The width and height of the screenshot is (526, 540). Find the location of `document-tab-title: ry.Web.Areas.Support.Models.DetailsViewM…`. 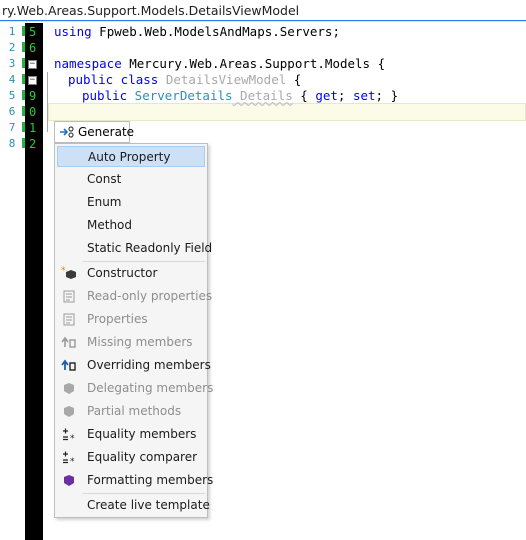

document-tab-title: ry.Web.Areas.Support.Models.DetailsViewM… is located at coordinates (263, 11).